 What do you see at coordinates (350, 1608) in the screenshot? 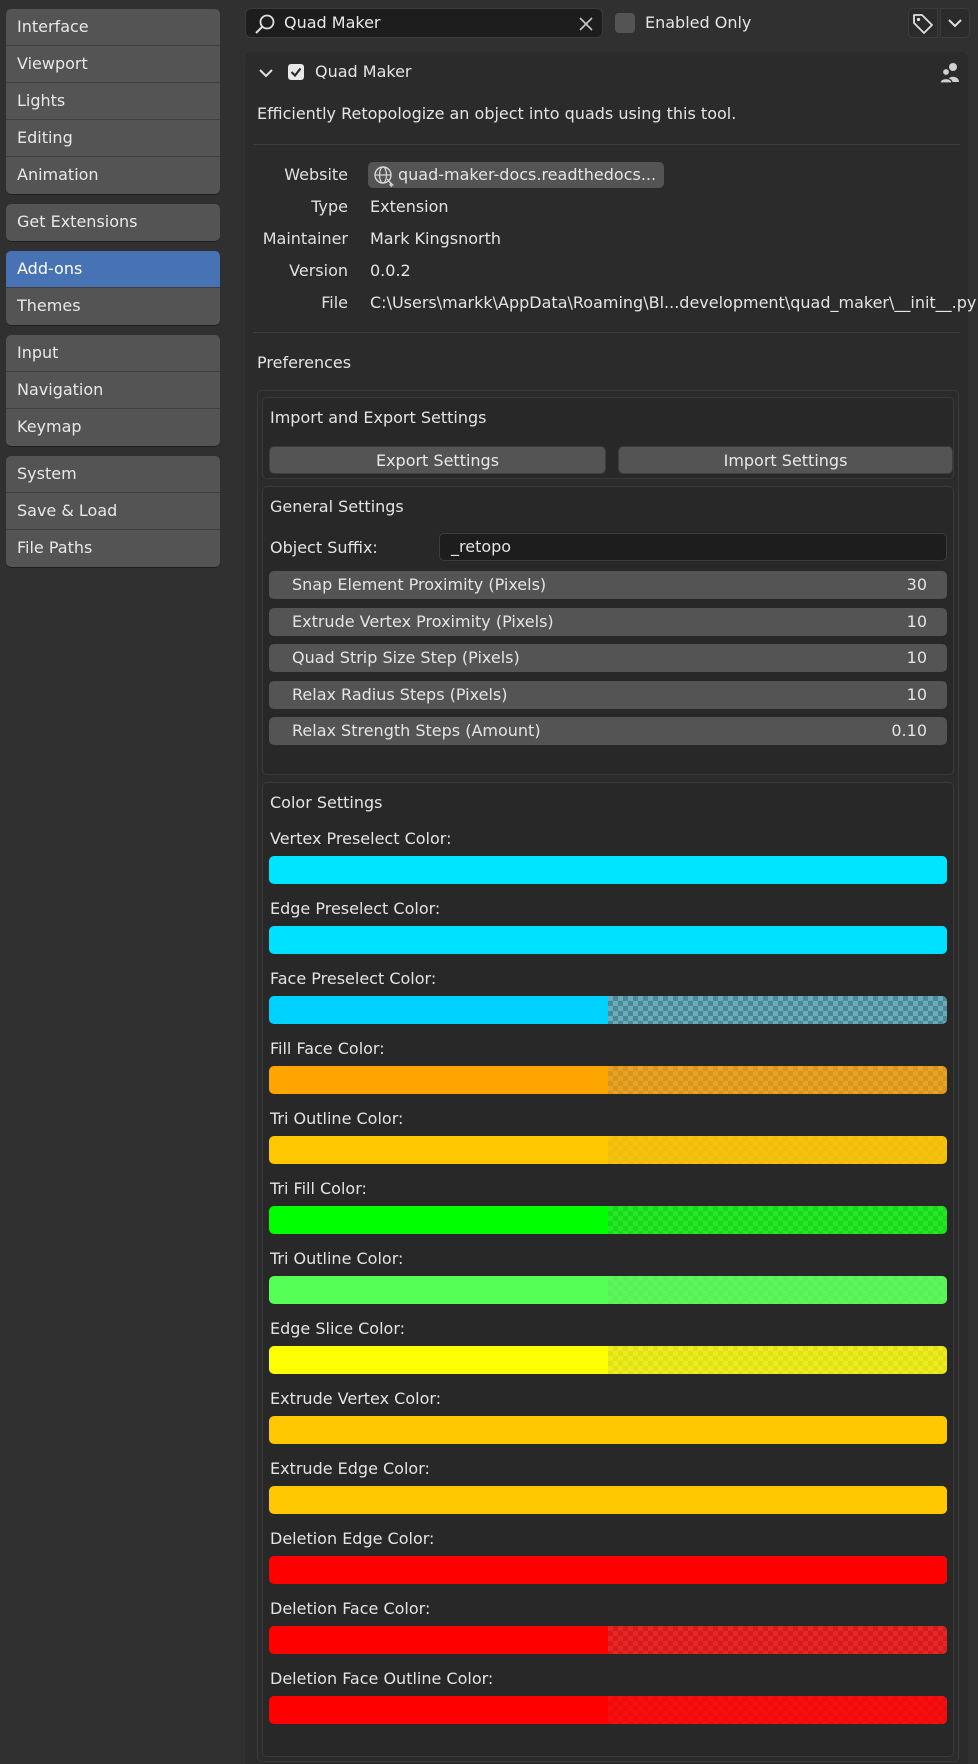
I see `color-label: Deletion Face Color:` at bounding box center [350, 1608].